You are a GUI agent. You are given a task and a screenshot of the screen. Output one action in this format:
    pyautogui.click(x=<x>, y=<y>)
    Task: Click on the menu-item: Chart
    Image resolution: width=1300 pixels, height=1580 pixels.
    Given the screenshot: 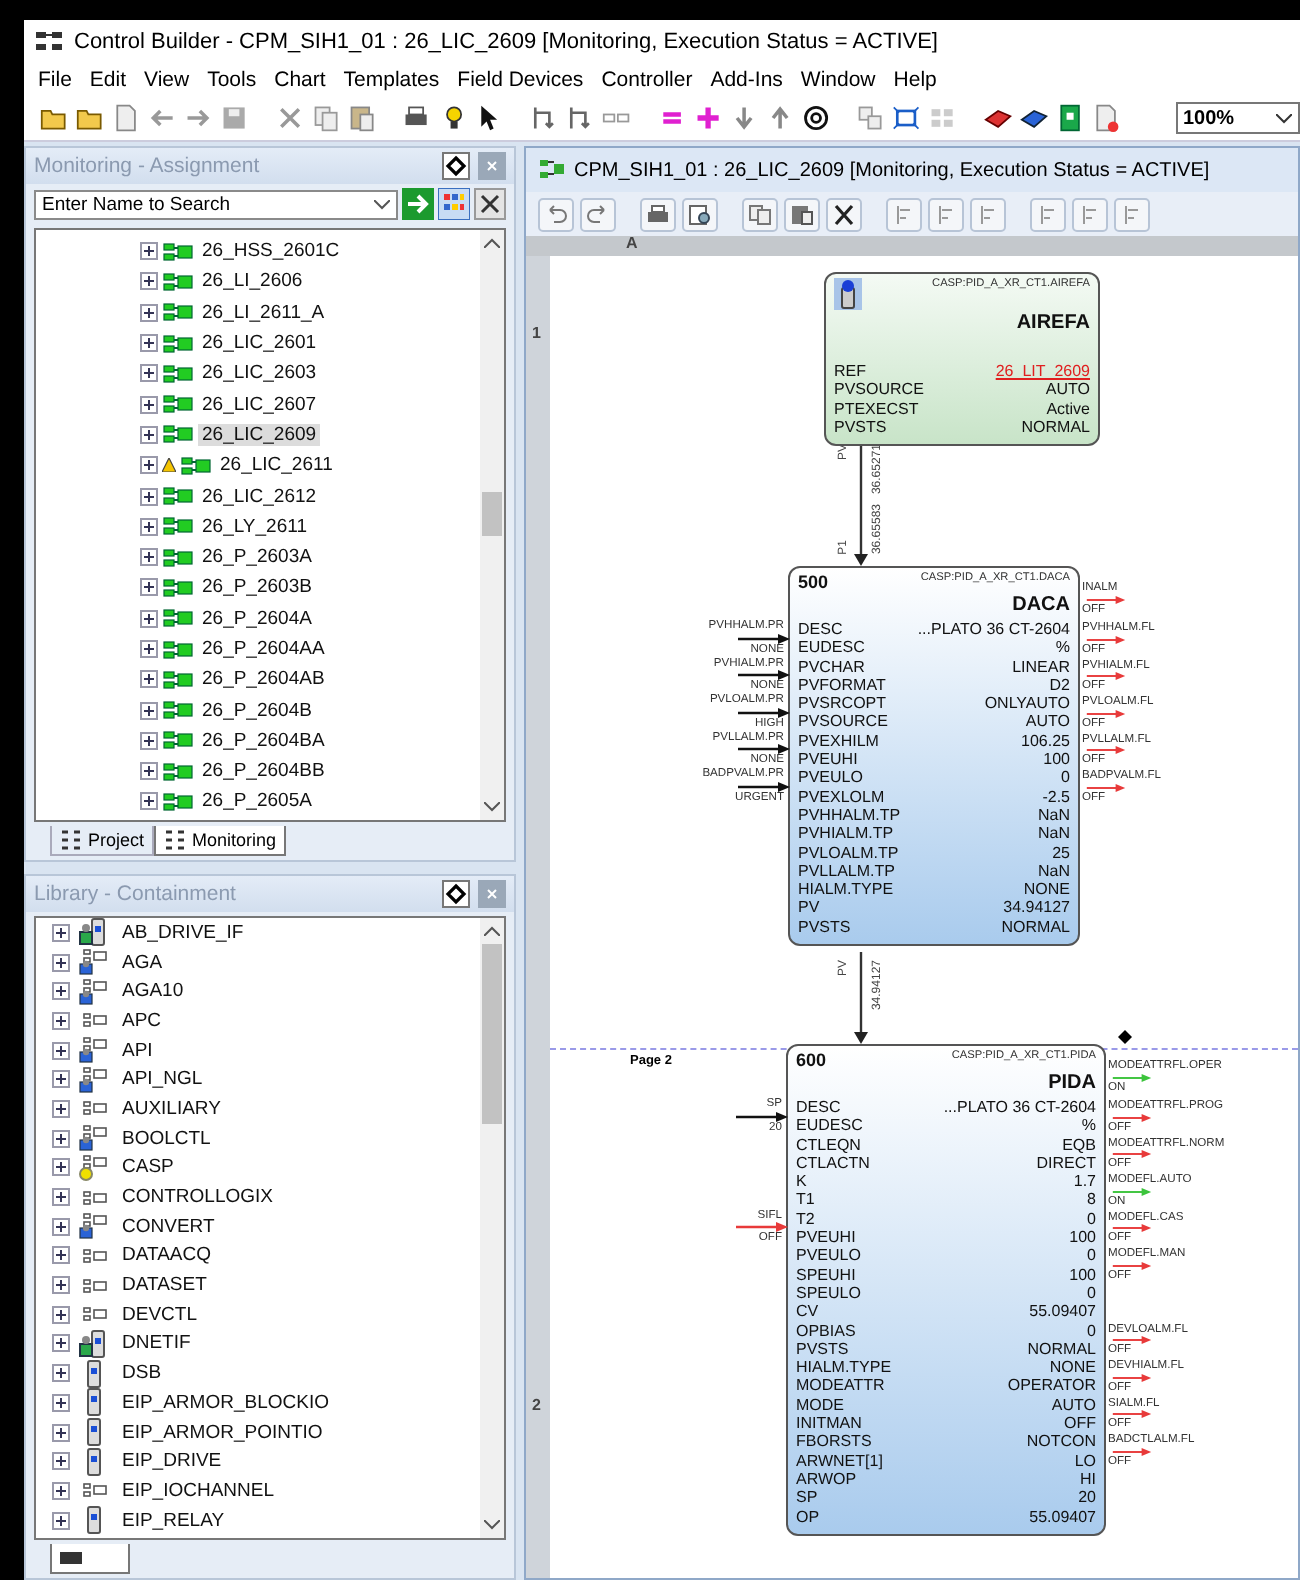 What is the action you would take?
    pyautogui.click(x=300, y=80)
    